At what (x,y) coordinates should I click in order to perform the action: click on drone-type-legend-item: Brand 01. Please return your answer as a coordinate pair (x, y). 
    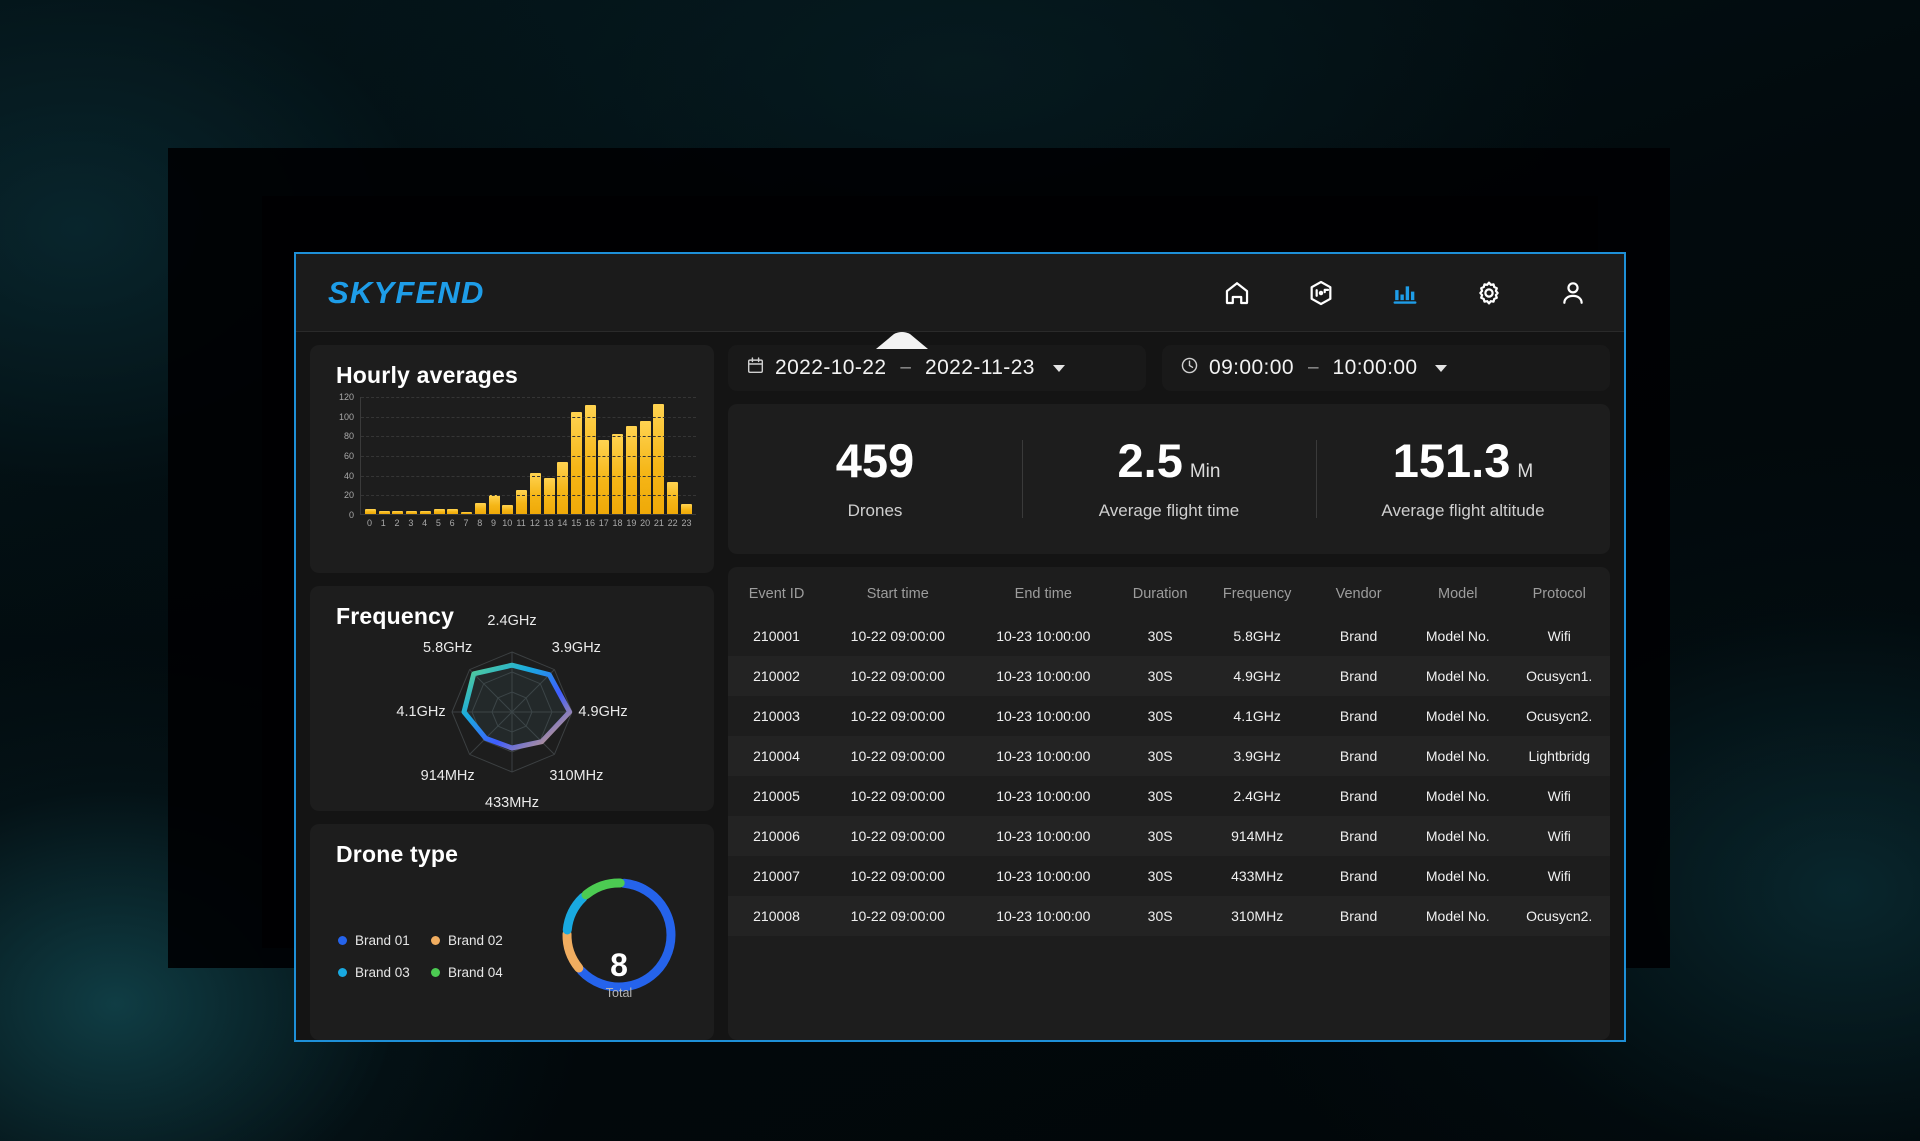
    Looking at the image, I should click on (384, 940).